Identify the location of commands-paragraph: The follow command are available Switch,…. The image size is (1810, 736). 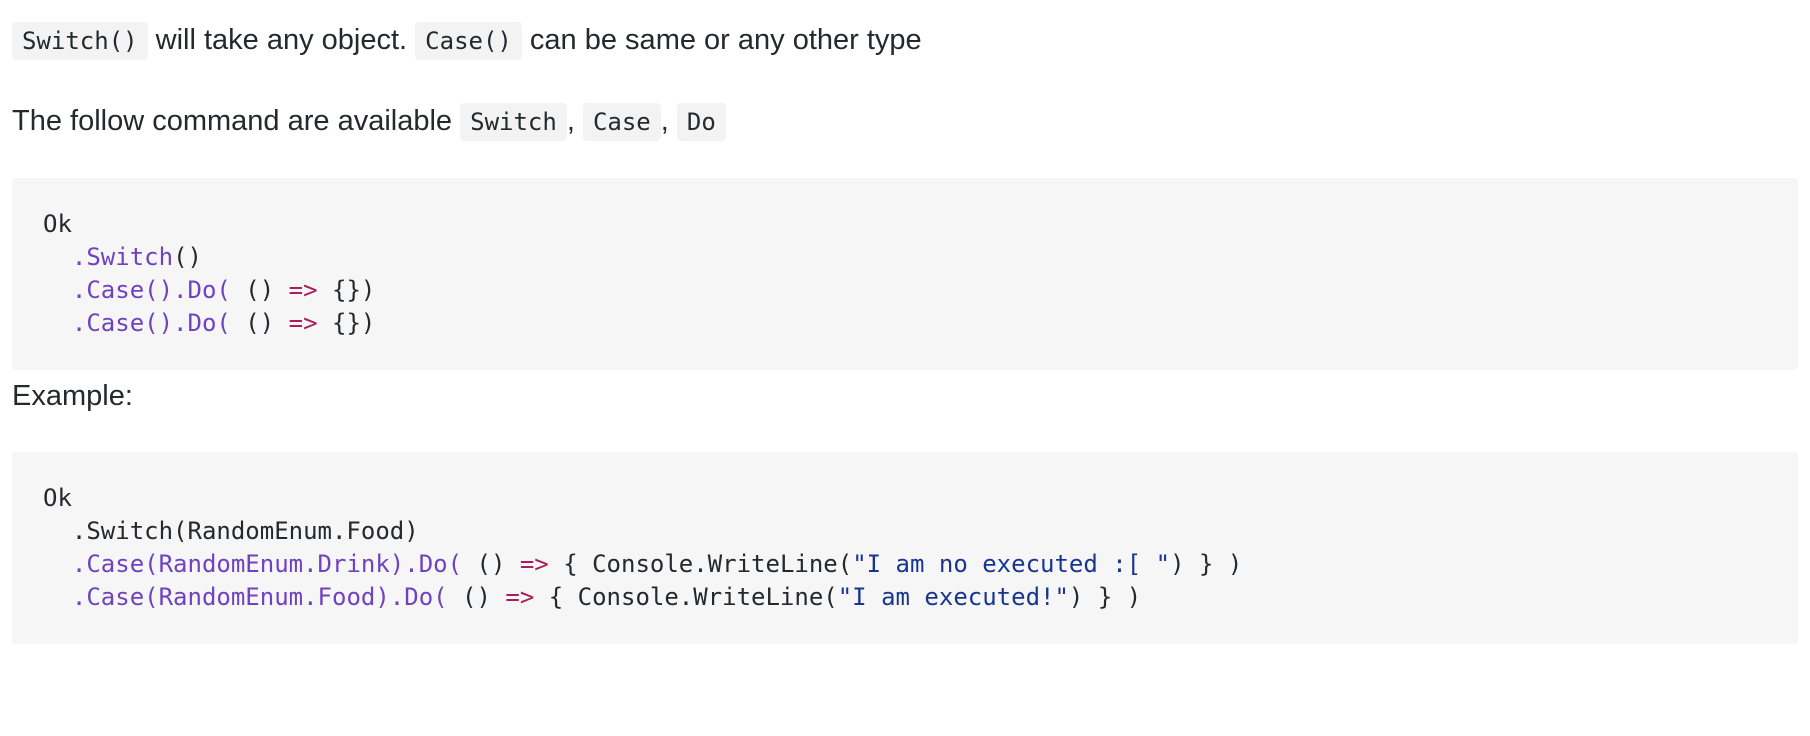
(905, 121).